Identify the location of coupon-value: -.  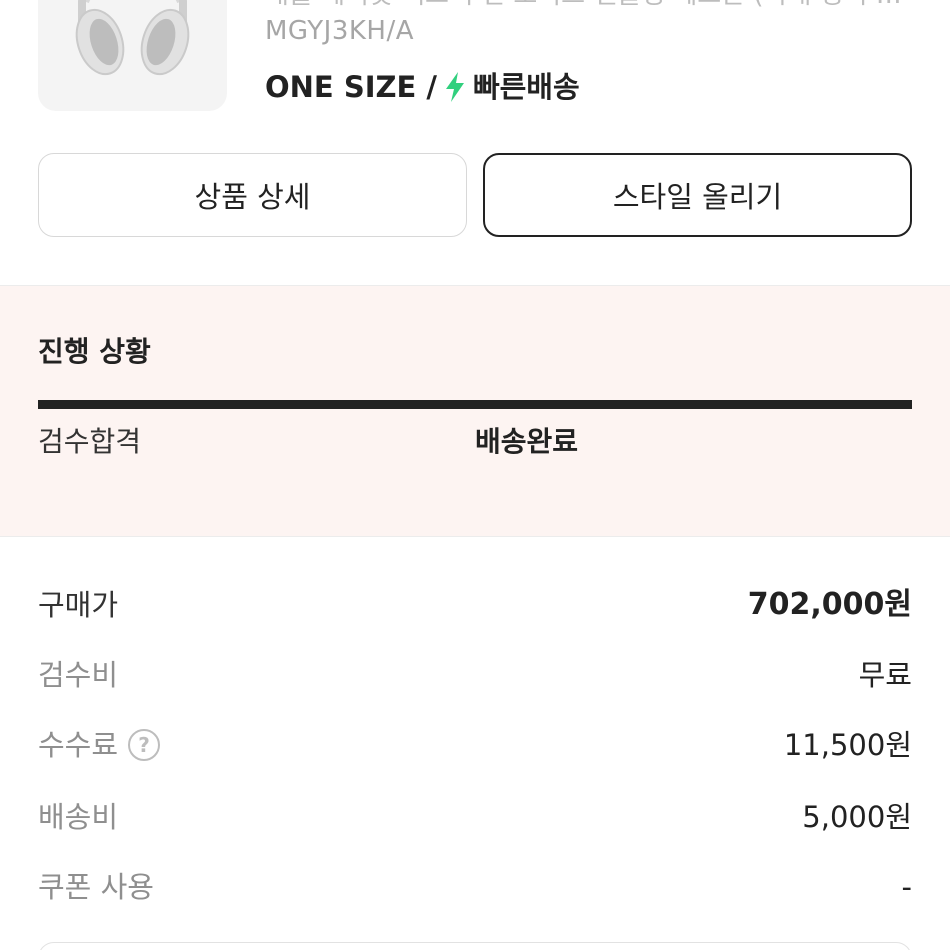
(906, 887).